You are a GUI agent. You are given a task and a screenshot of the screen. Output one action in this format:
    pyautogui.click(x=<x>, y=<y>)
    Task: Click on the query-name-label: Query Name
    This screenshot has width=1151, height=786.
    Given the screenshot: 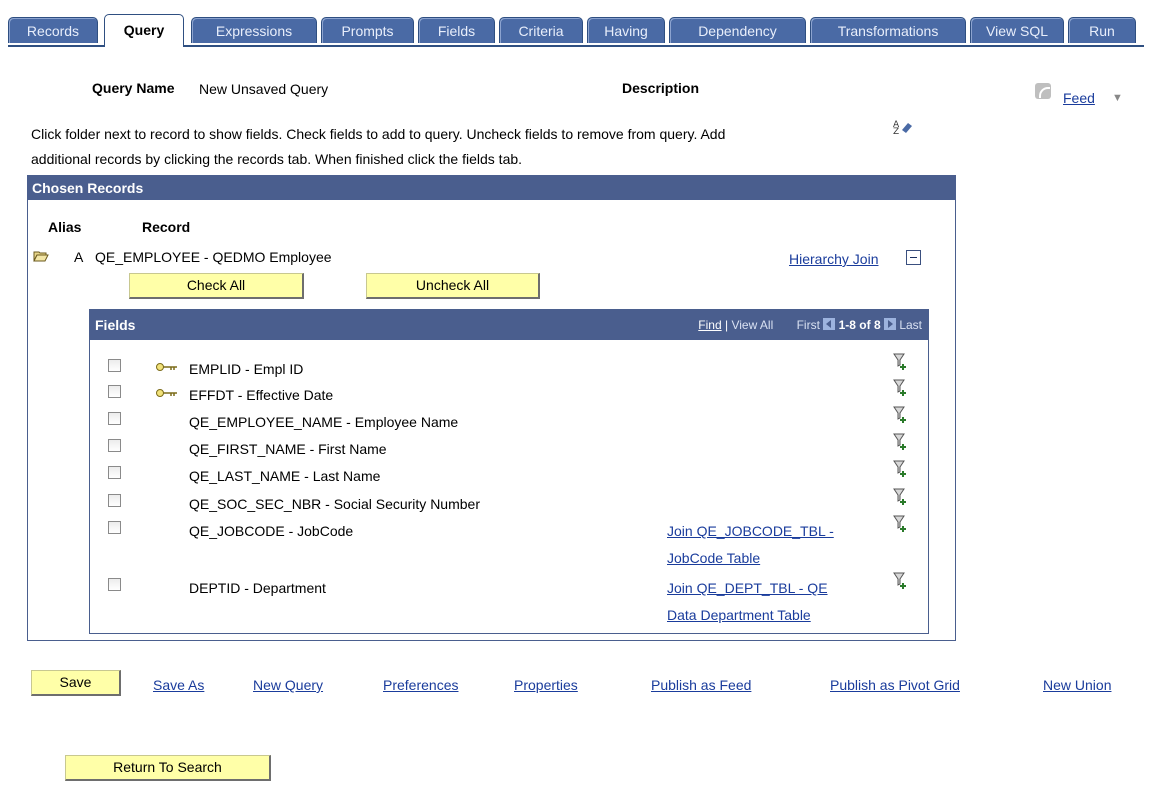 What is the action you would take?
    pyautogui.click(x=133, y=88)
    